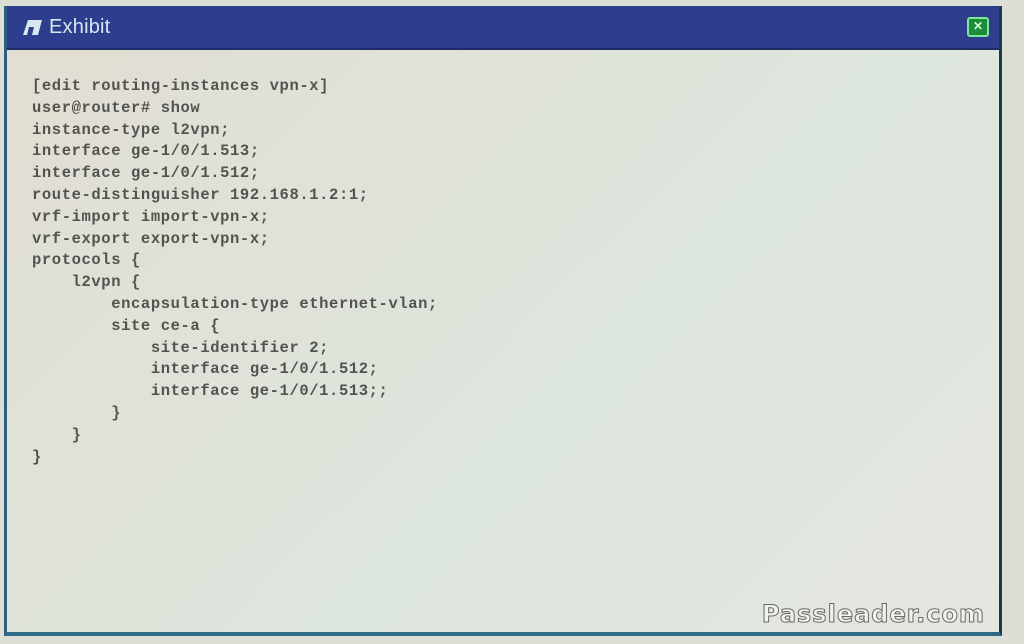 Image resolution: width=1024 pixels, height=644 pixels. I want to click on code-line: interface ge-1/0/1.513;;, so click(210, 391).